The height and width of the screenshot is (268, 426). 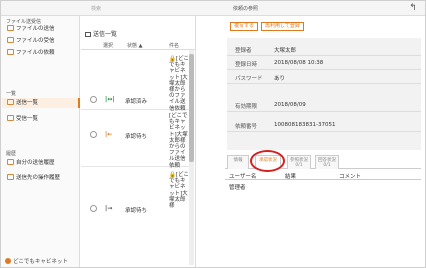 I want to click on copy-button: 複写する, so click(x=244, y=26).